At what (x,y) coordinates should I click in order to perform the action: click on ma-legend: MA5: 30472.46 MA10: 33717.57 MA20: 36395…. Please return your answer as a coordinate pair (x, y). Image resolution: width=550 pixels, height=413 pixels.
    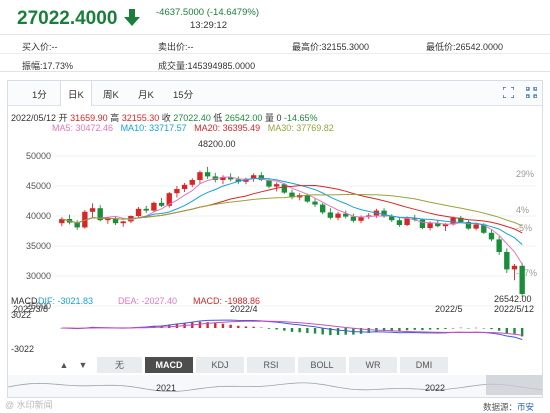
    Looking at the image, I should click on (193, 128).